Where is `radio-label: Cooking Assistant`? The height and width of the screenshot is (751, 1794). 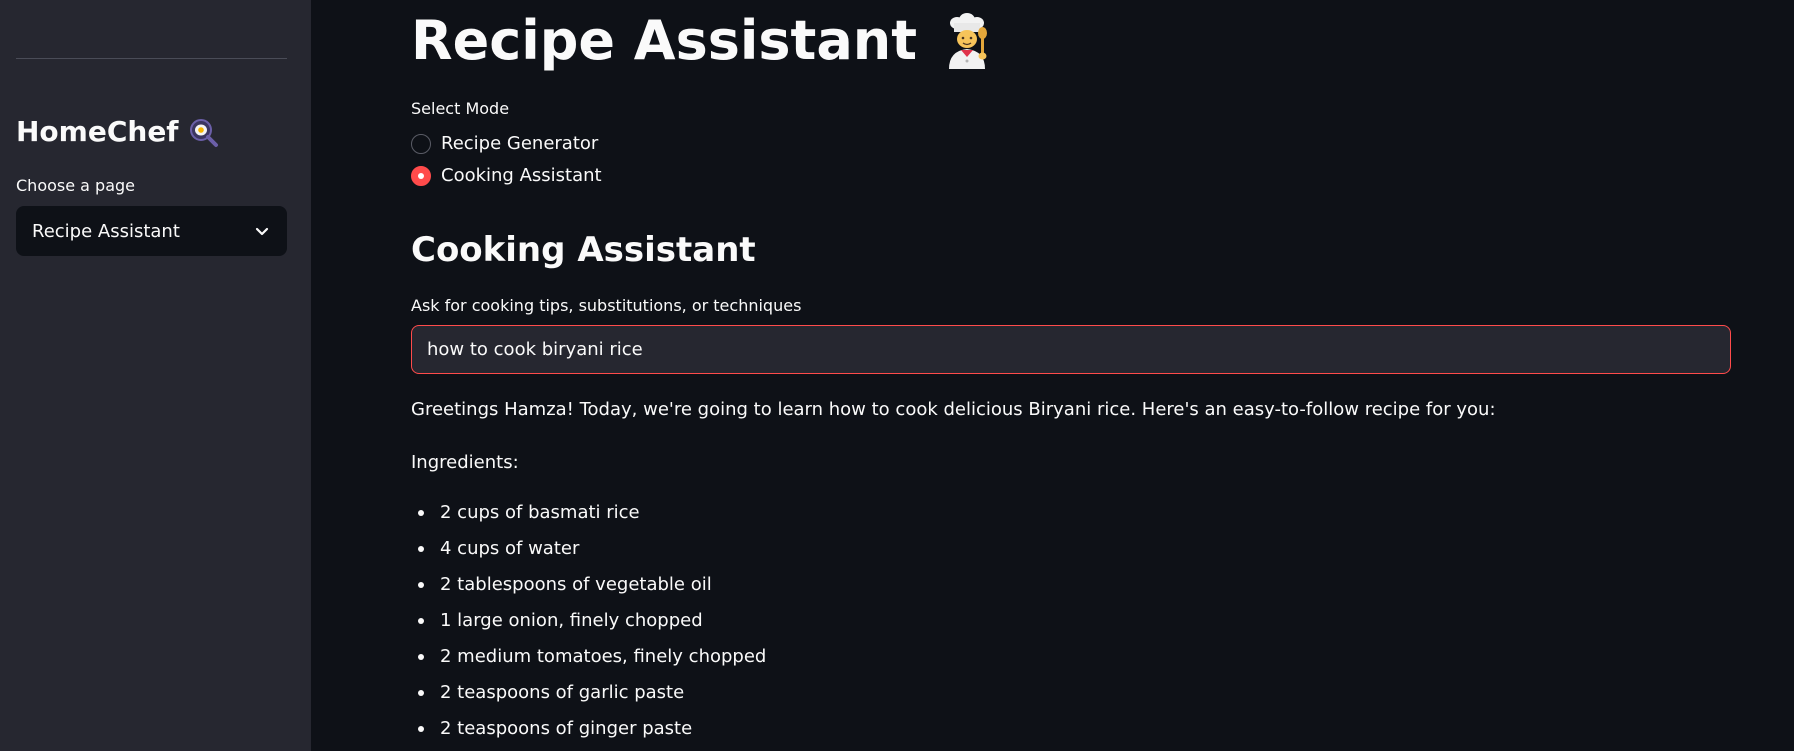 radio-label: Cooking Assistant is located at coordinates (521, 175).